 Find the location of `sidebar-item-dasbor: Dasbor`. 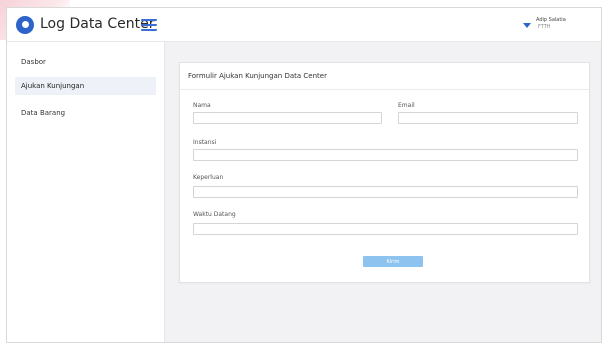

sidebar-item-dasbor: Dasbor is located at coordinates (85, 62).